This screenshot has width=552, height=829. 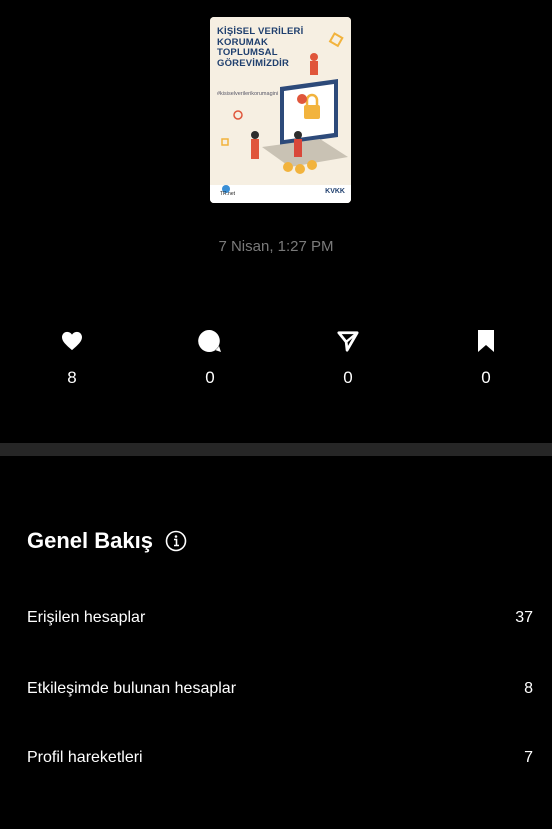 What do you see at coordinates (210, 341) in the screenshot?
I see `comment-icon` at bounding box center [210, 341].